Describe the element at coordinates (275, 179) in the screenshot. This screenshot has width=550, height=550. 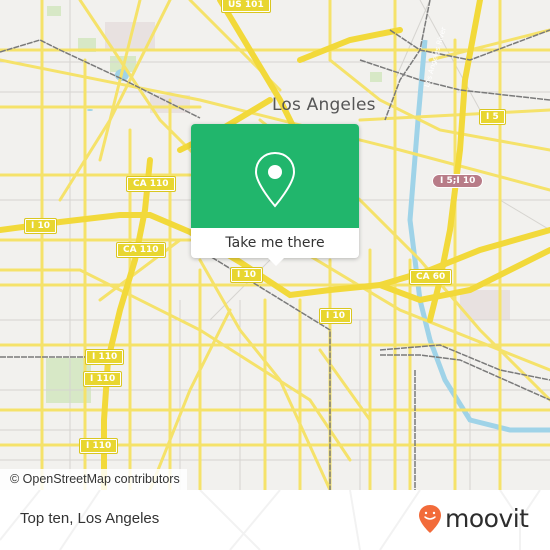
I see `map-pin-icon` at that location.